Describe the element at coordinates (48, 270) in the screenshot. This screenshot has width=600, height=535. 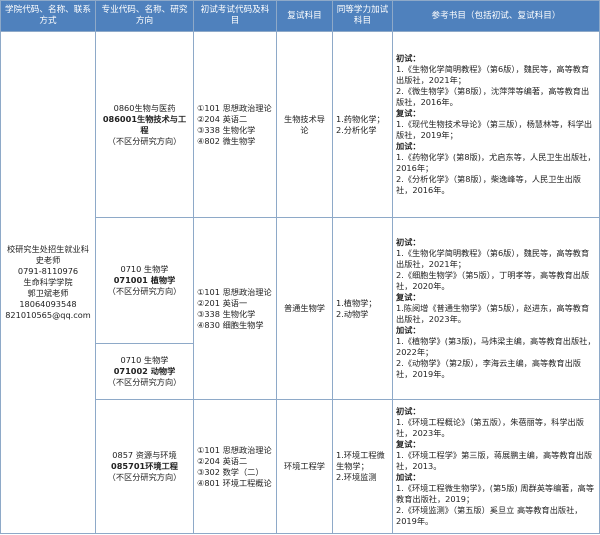
I see `contact-phone: 0791-8110976` at that location.